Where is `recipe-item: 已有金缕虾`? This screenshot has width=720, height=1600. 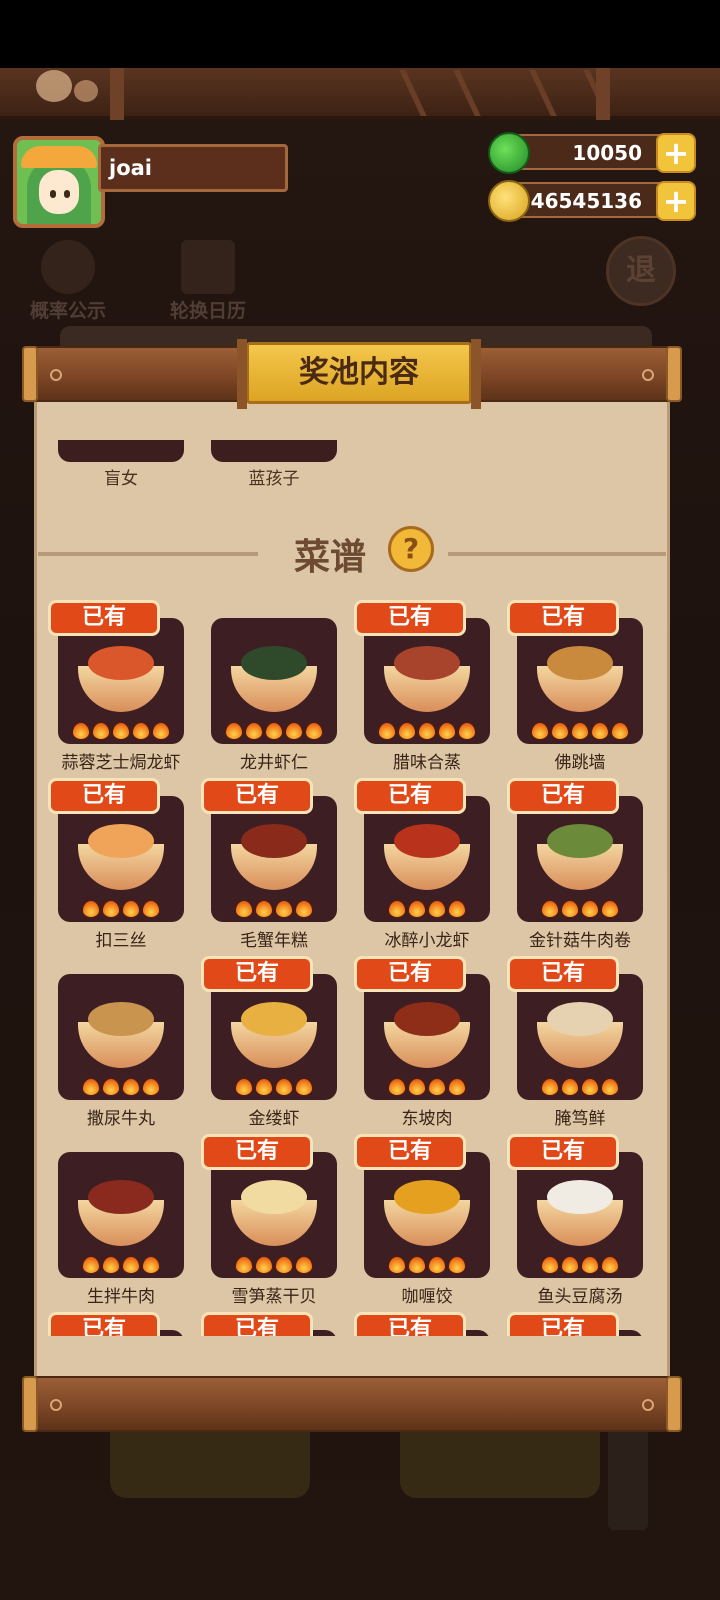 recipe-item: 已有金缕虾 is located at coordinates (269, 1051).